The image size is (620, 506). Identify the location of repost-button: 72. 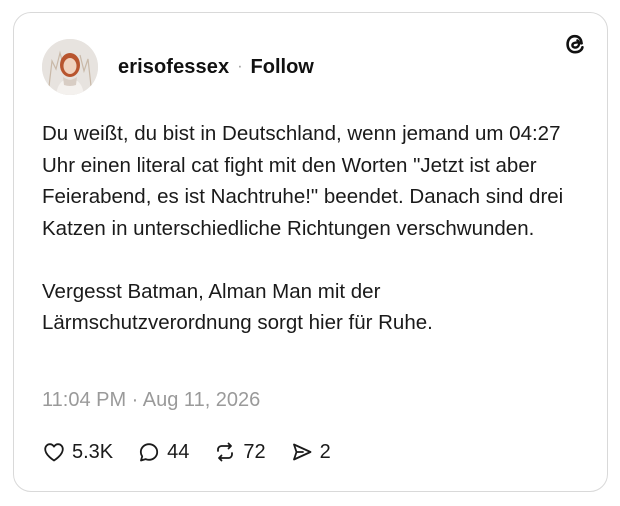
(239, 452).